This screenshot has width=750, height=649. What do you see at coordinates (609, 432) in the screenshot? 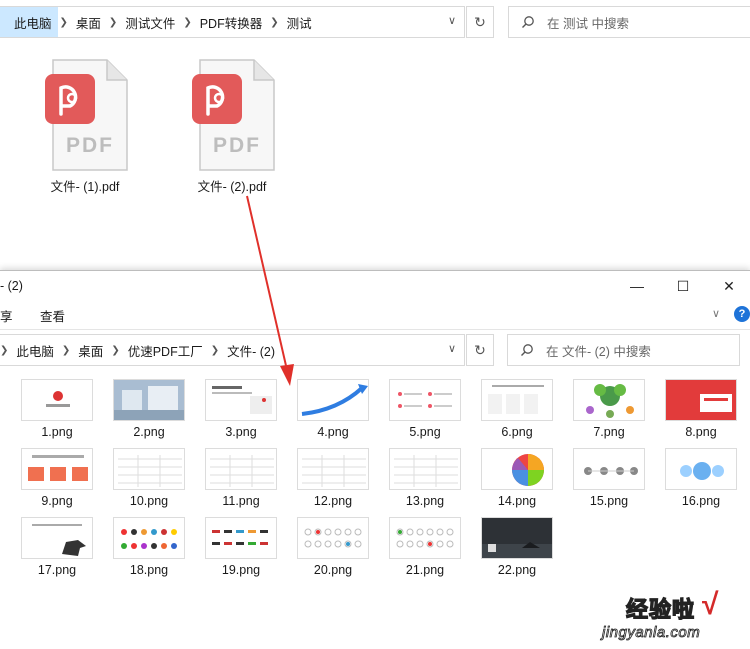
I see `file-name: 7.png` at bounding box center [609, 432].